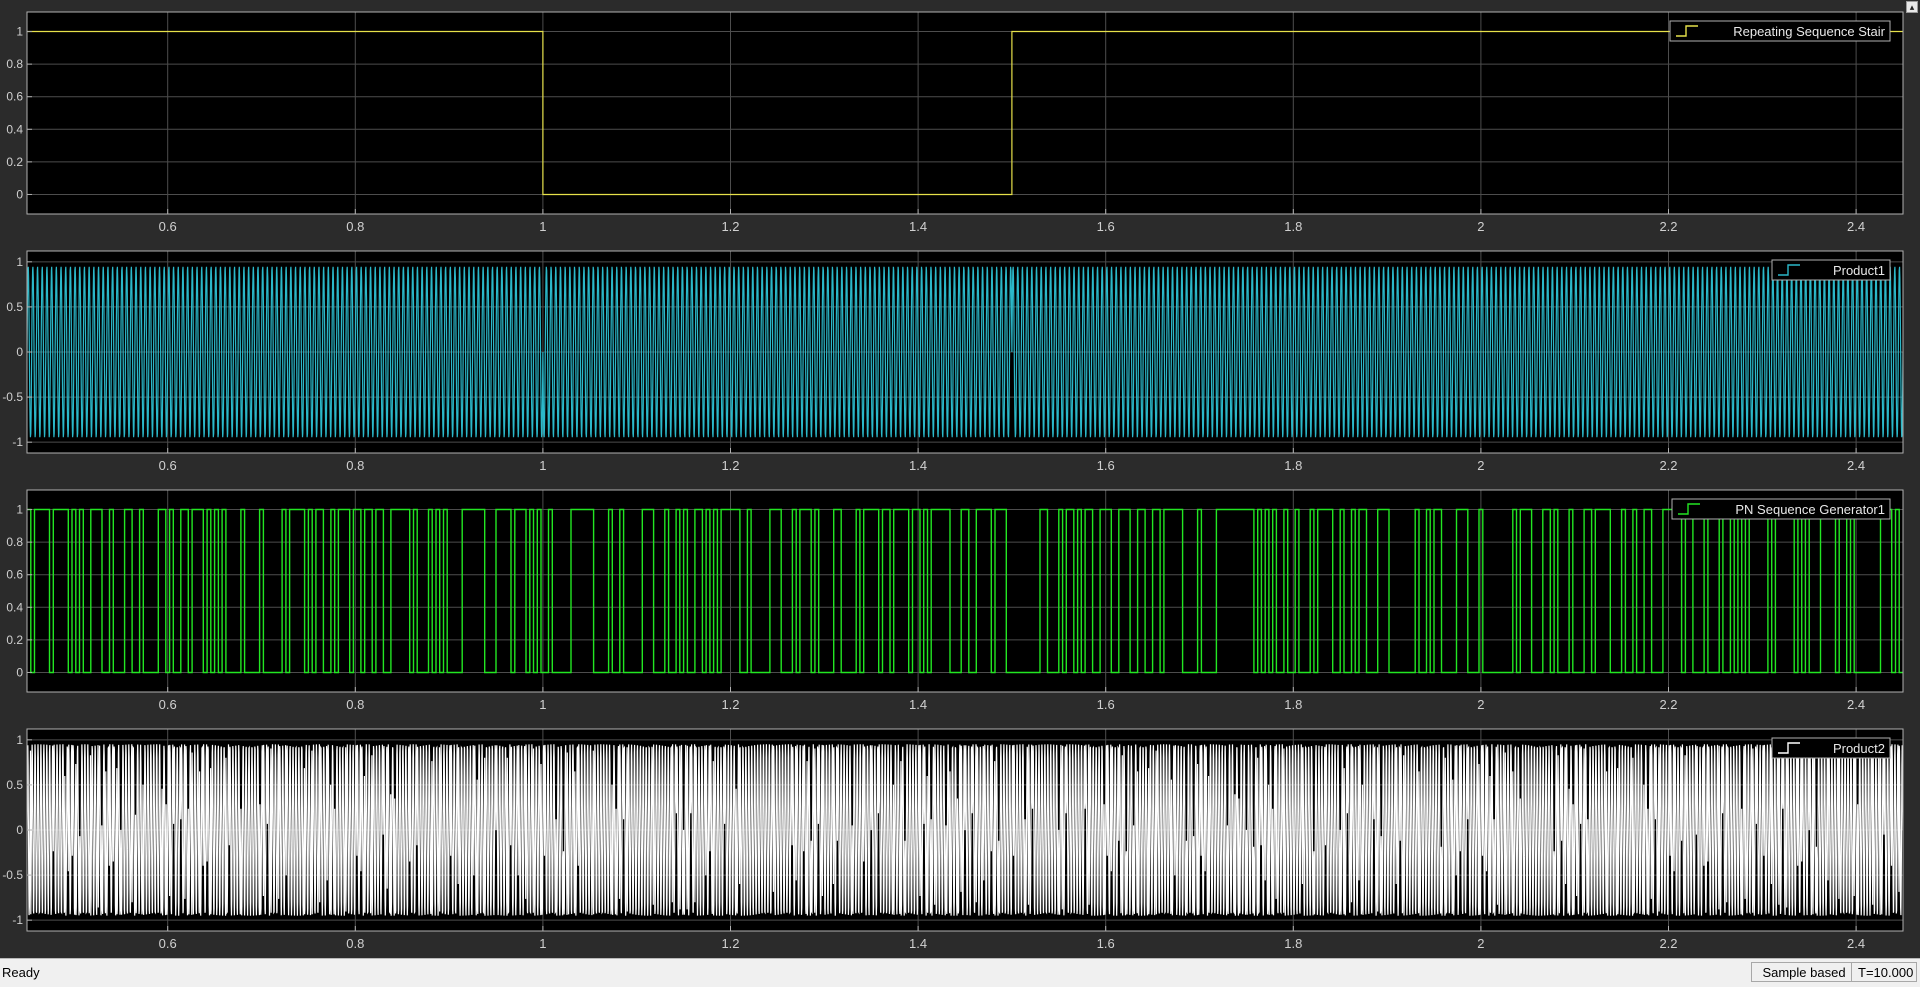 The height and width of the screenshot is (987, 1920). I want to click on sample-mode-indicator: Sample based, so click(1804, 972).